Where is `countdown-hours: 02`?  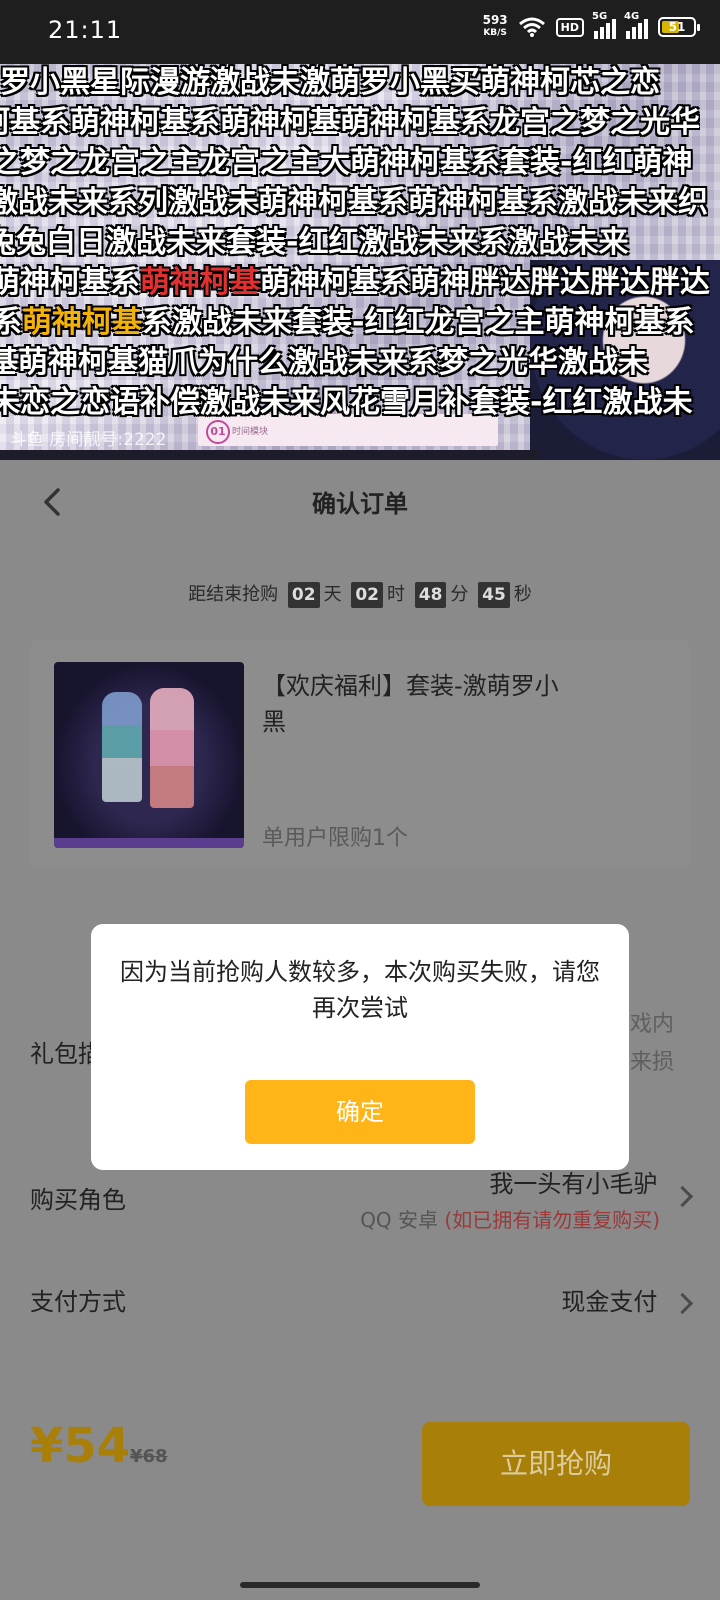
countdown-hours: 02 is located at coordinates (367, 595).